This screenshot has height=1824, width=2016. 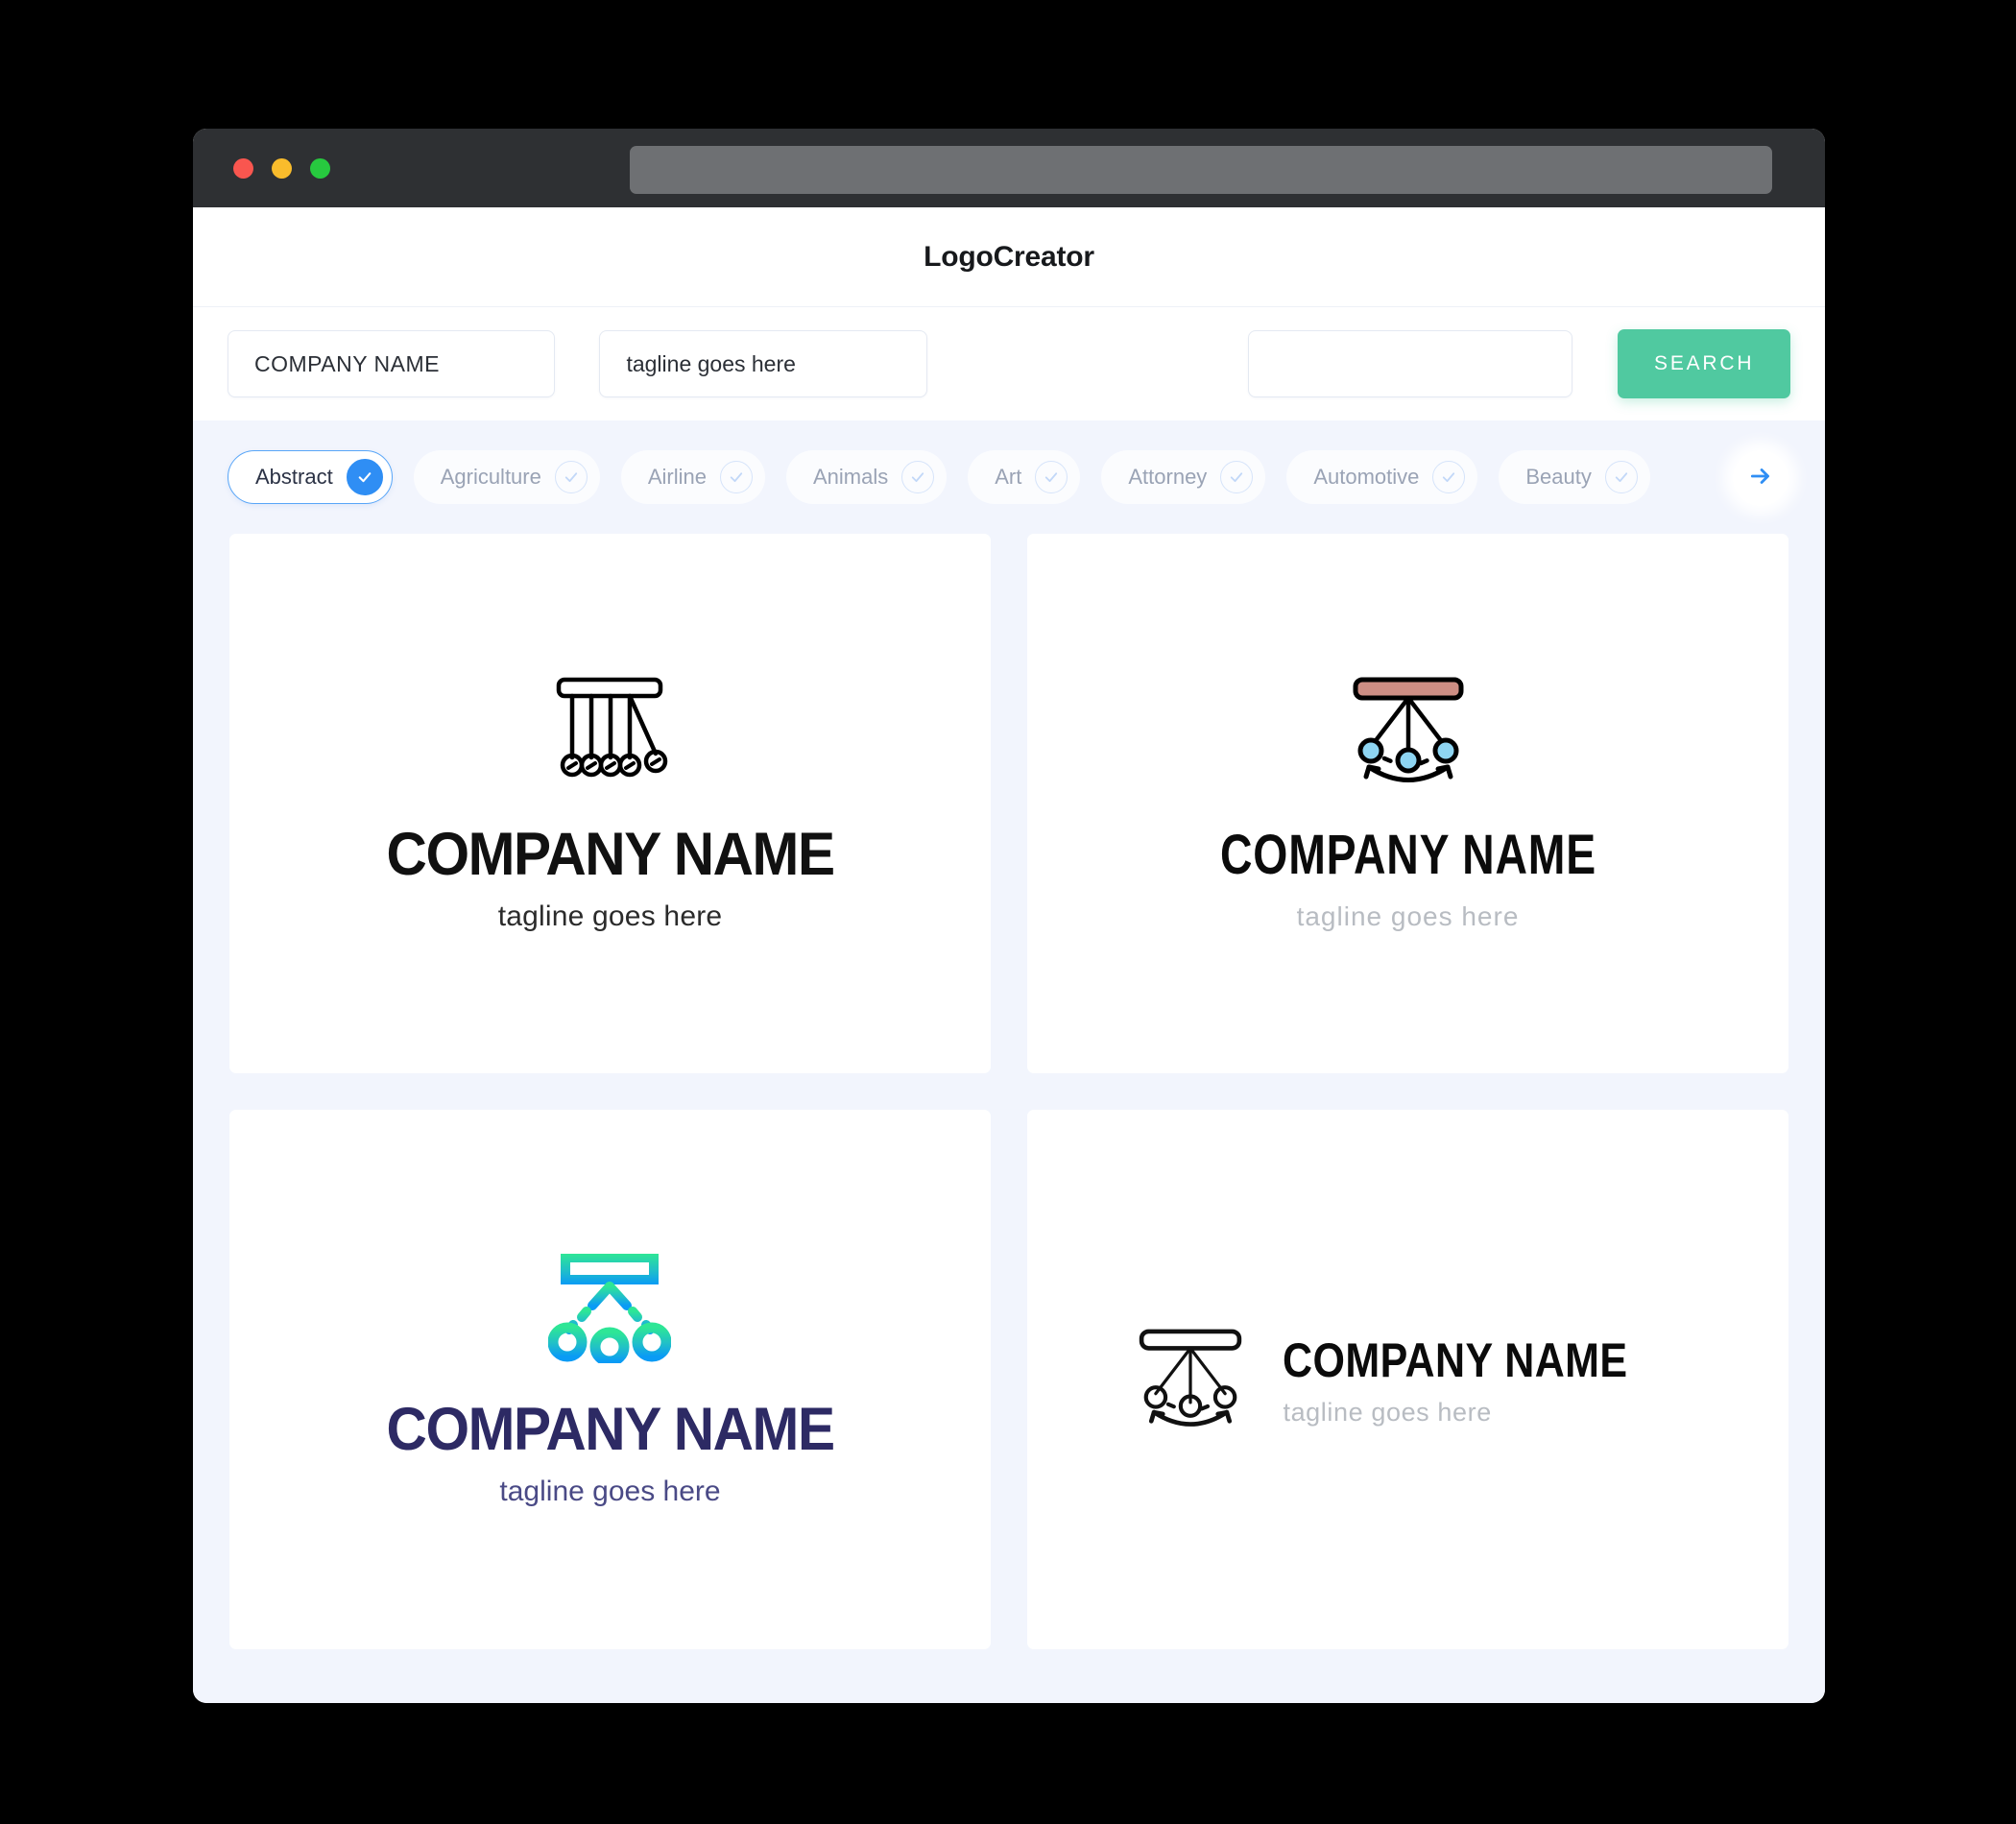 I want to click on app-header: LogoCreator, so click(x=1009, y=257).